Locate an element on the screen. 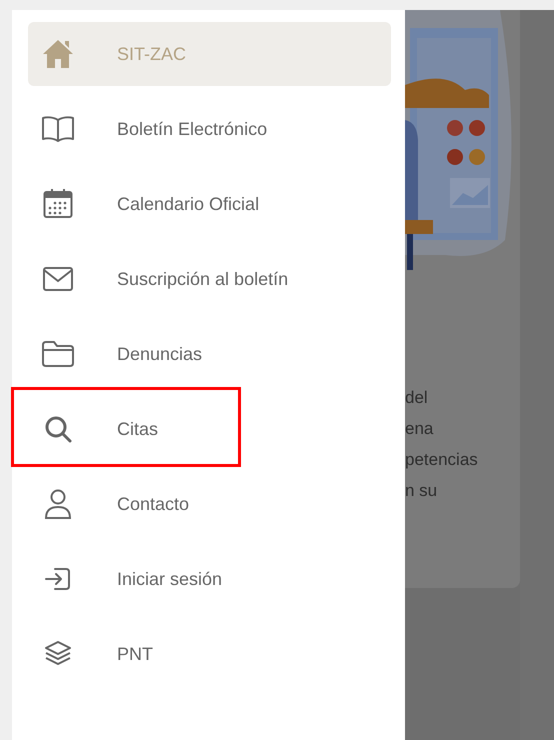 The height and width of the screenshot is (740, 554). home-icon is located at coordinates (58, 54).